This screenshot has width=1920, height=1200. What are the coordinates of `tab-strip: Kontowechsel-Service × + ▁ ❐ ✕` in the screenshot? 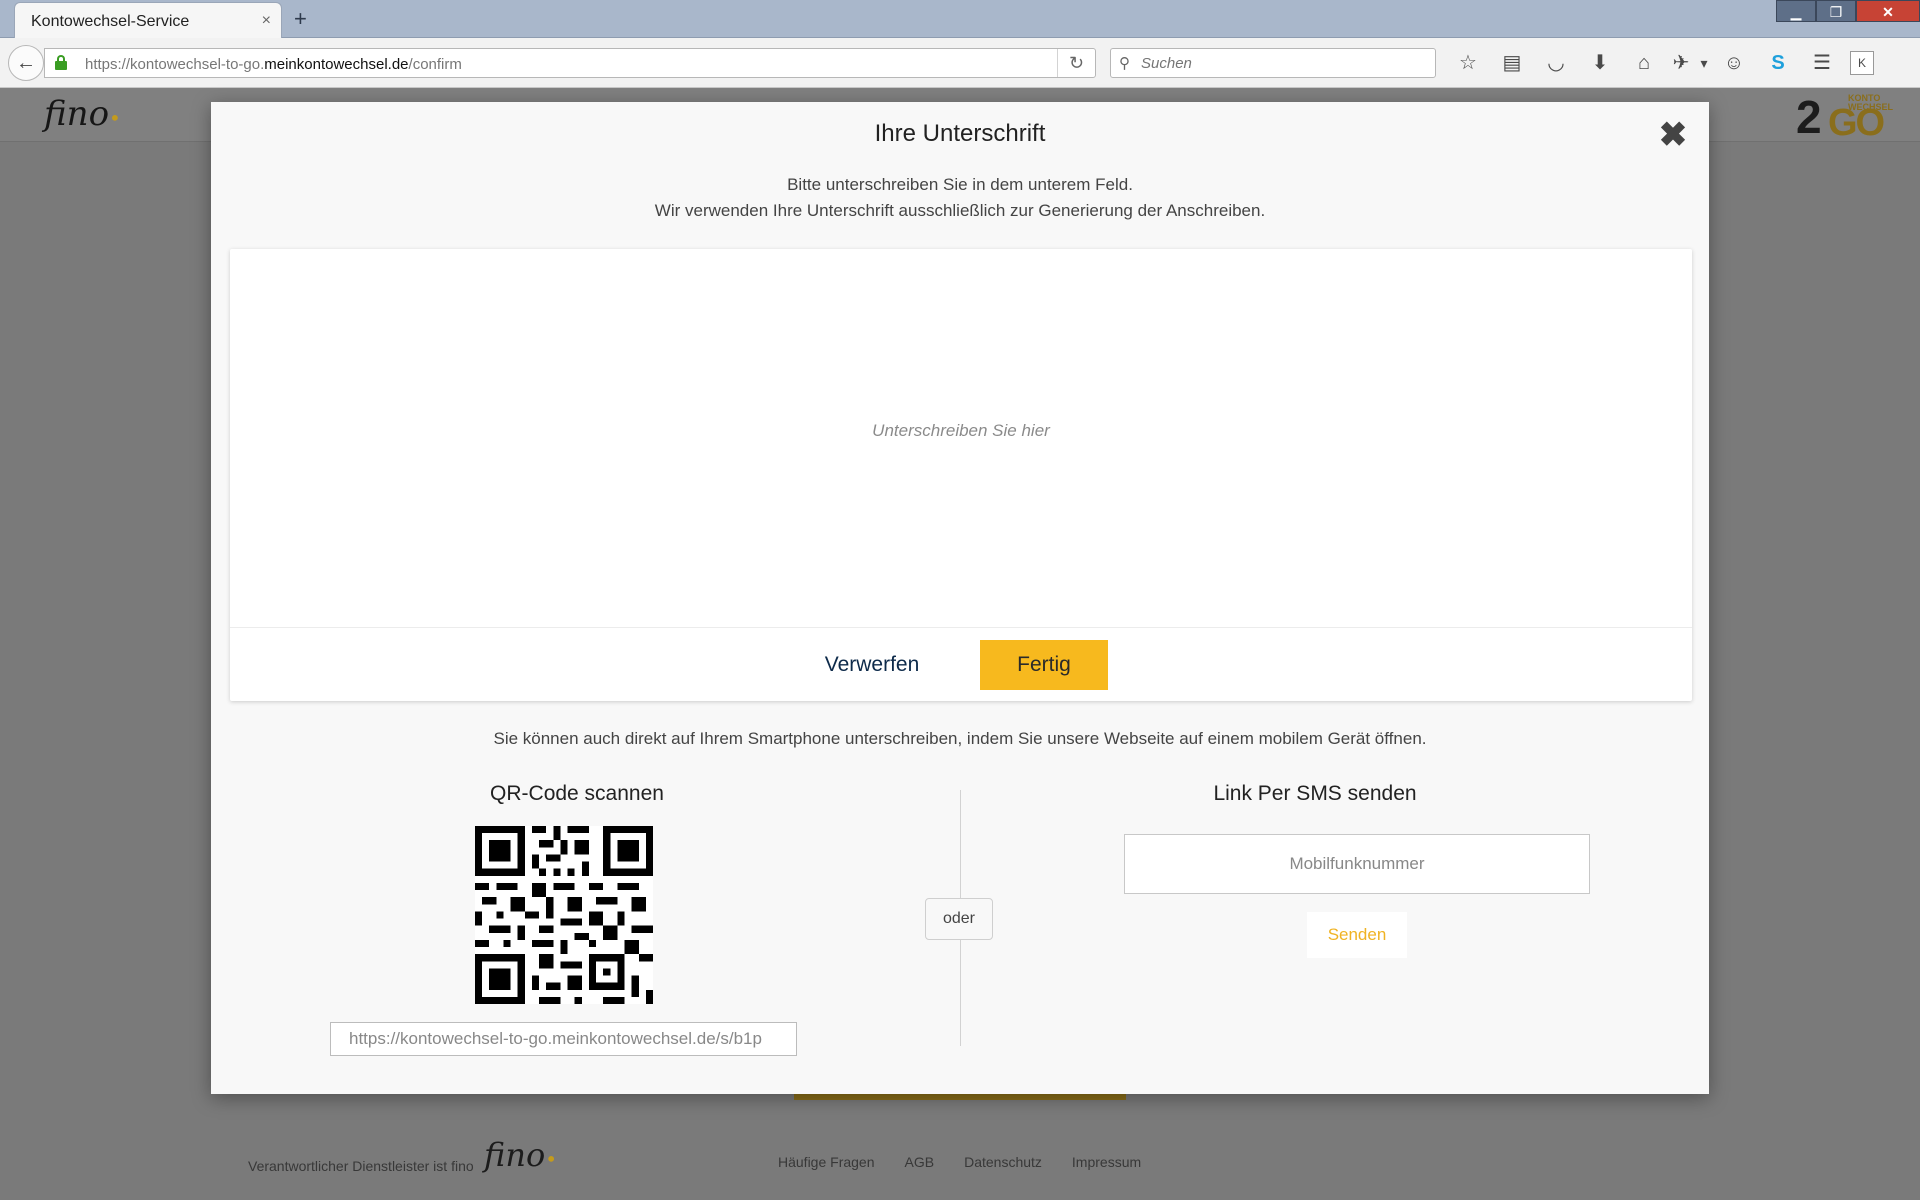 It's located at (960, 19).